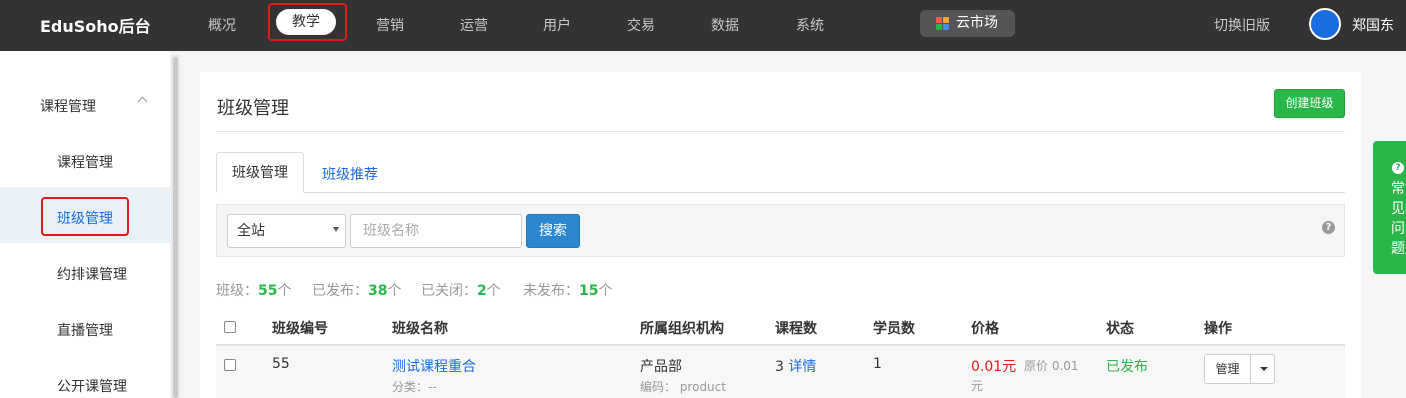 The width and height of the screenshot is (1406, 398). What do you see at coordinates (553, 231) in the screenshot?
I see `search-button: 搜索` at bounding box center [553, 231].